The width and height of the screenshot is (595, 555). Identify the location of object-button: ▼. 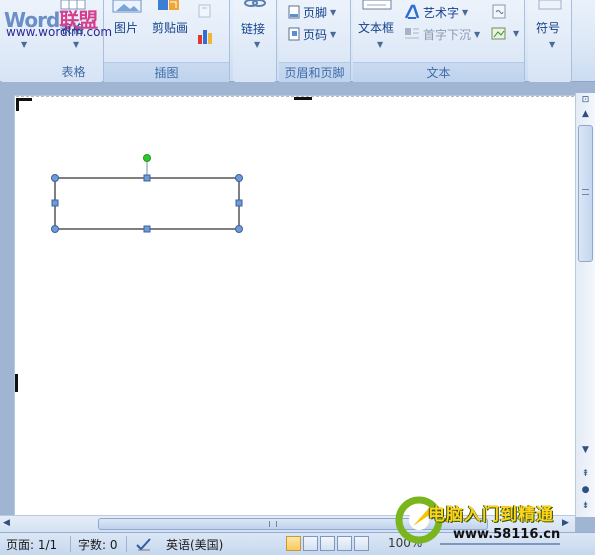
(505, 34).